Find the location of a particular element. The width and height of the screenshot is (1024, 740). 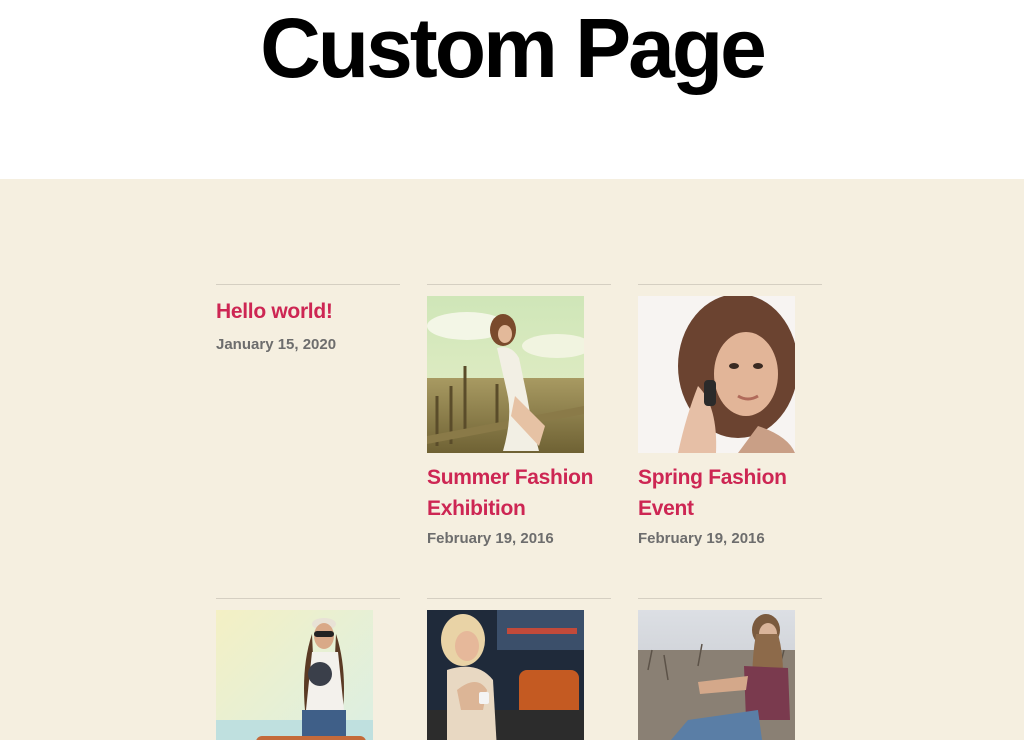

woman-in-cafe-photo-icon is located at coordinates (505, 675).